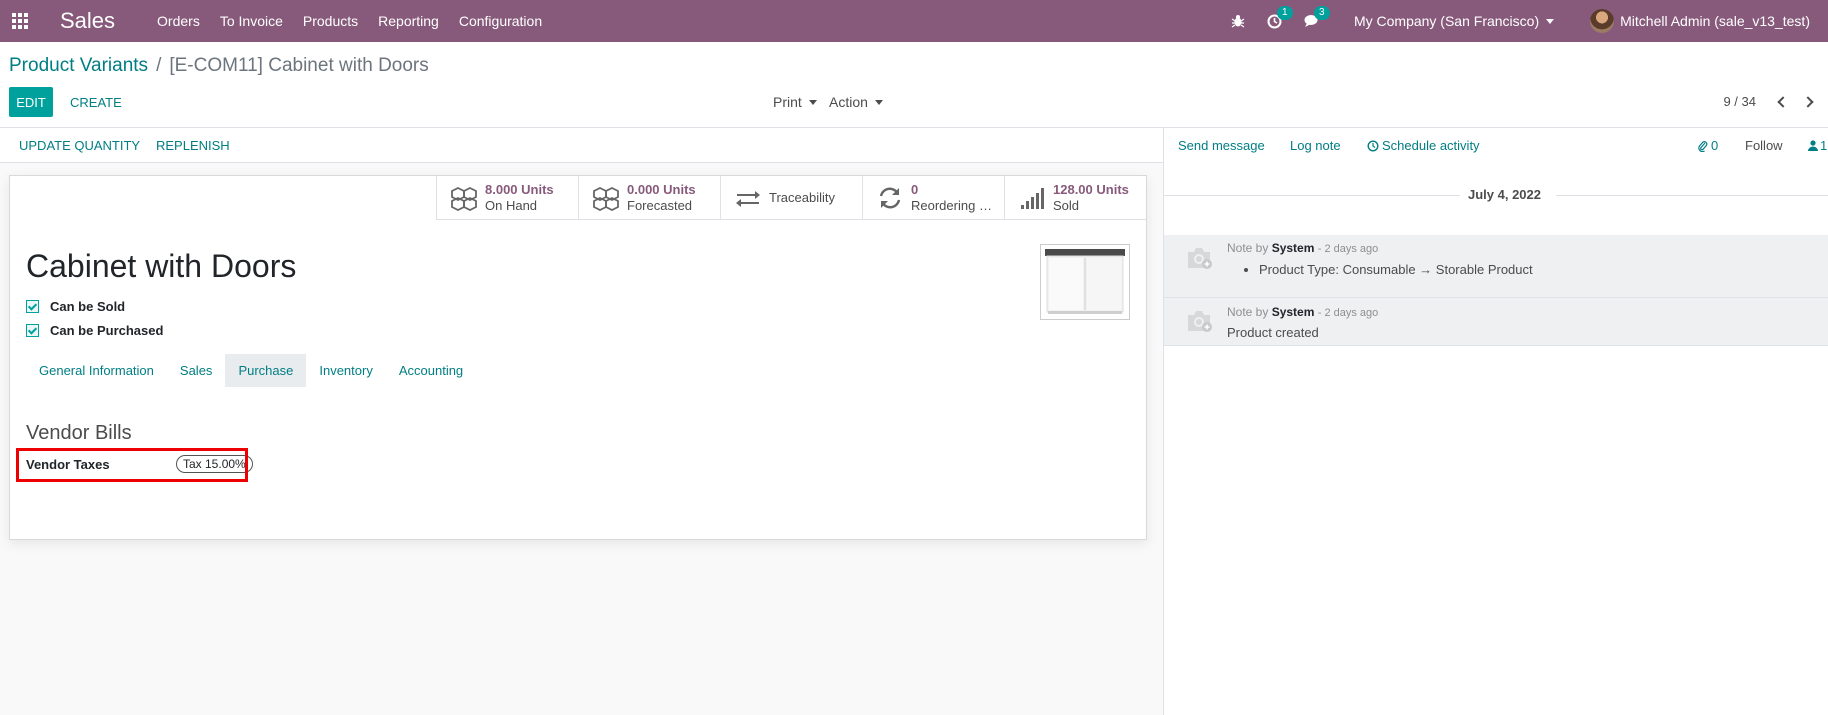  Describe the element at coordinates (32, 306) in the screenshot. I see `can-be-sold-checkbox` at that location.